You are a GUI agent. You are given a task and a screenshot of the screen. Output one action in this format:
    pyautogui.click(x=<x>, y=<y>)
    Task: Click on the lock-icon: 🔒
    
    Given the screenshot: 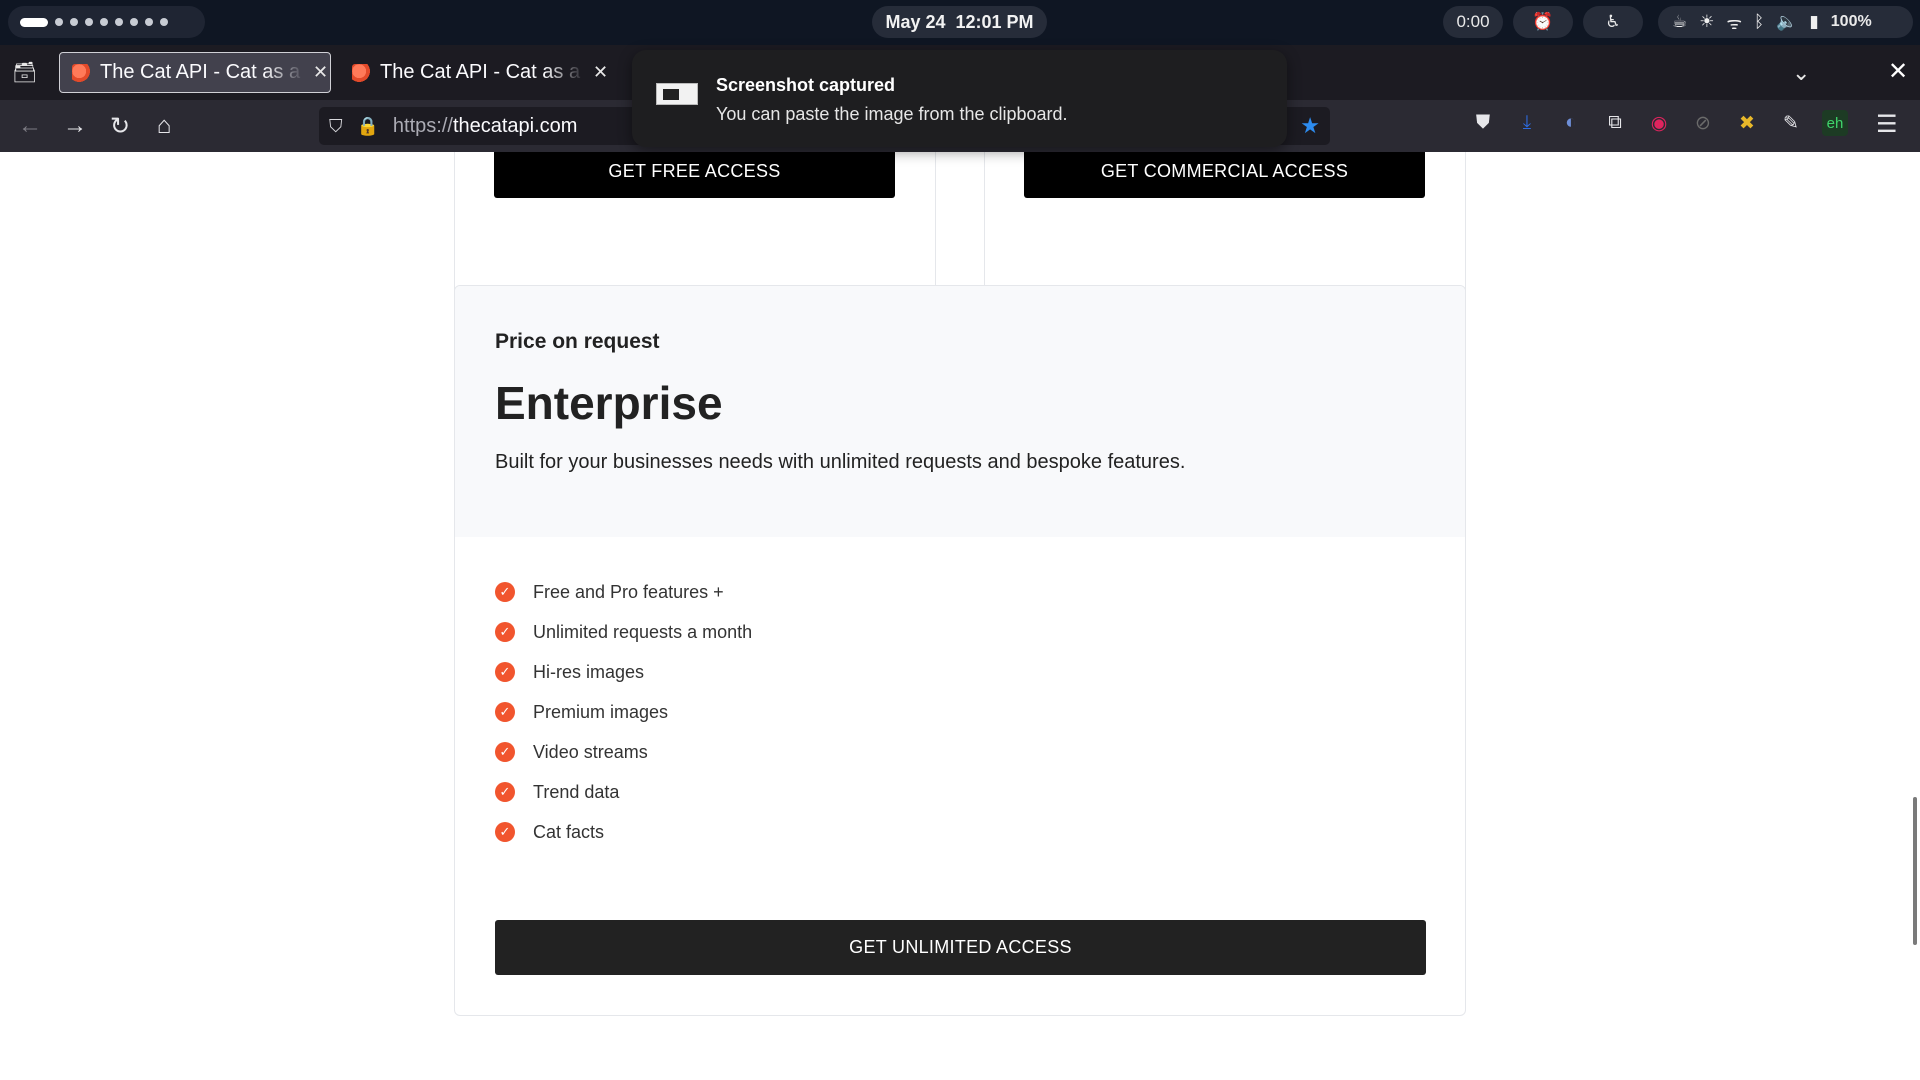 What is the action you would take?
    pyautogui.click(x=368, y=126)
    